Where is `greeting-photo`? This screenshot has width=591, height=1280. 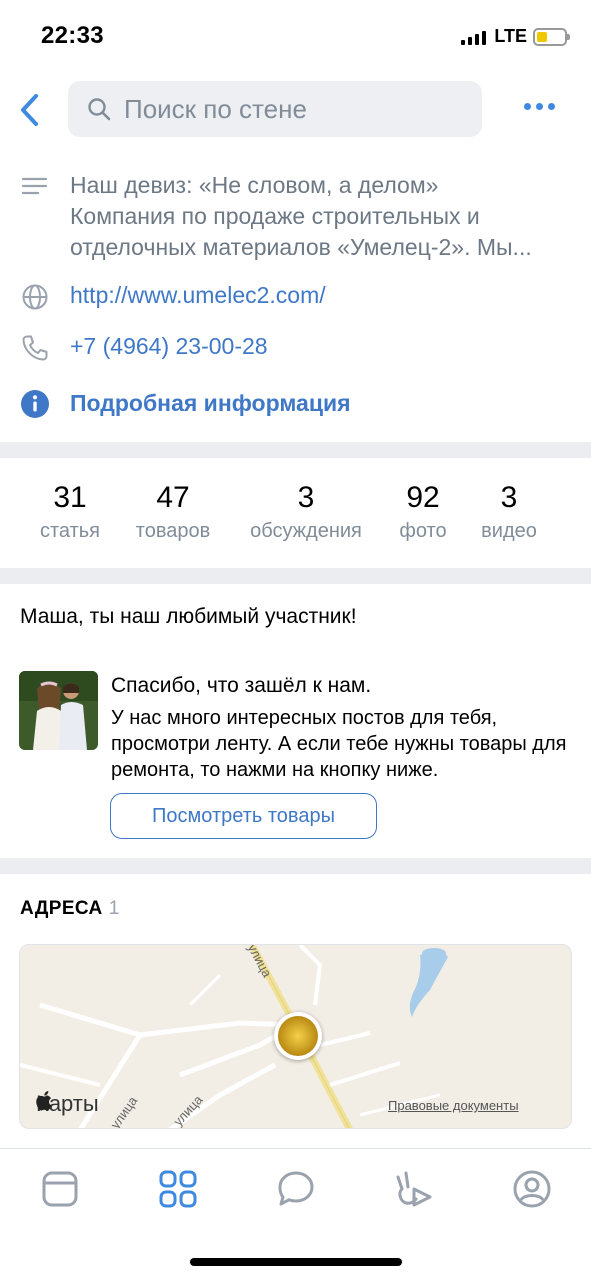
greeting-photo is located at coordinates (58, 710).